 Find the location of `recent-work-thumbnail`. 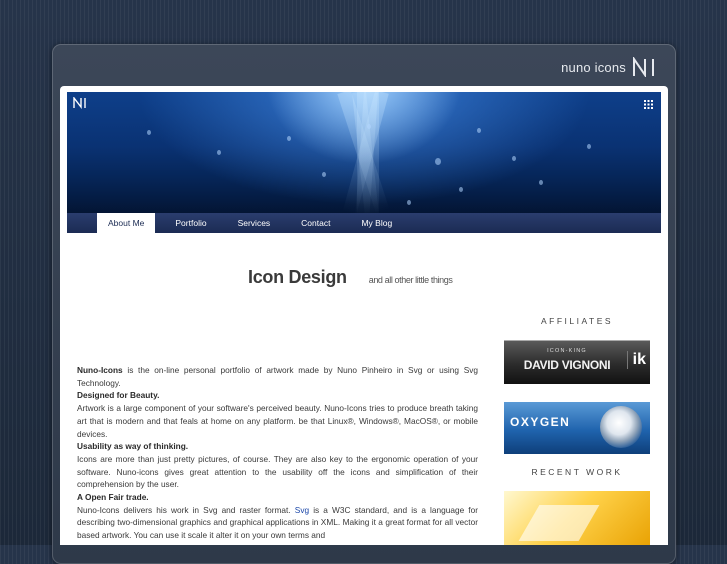

recent-work-thumbnail is located at coordinates (577, 518).